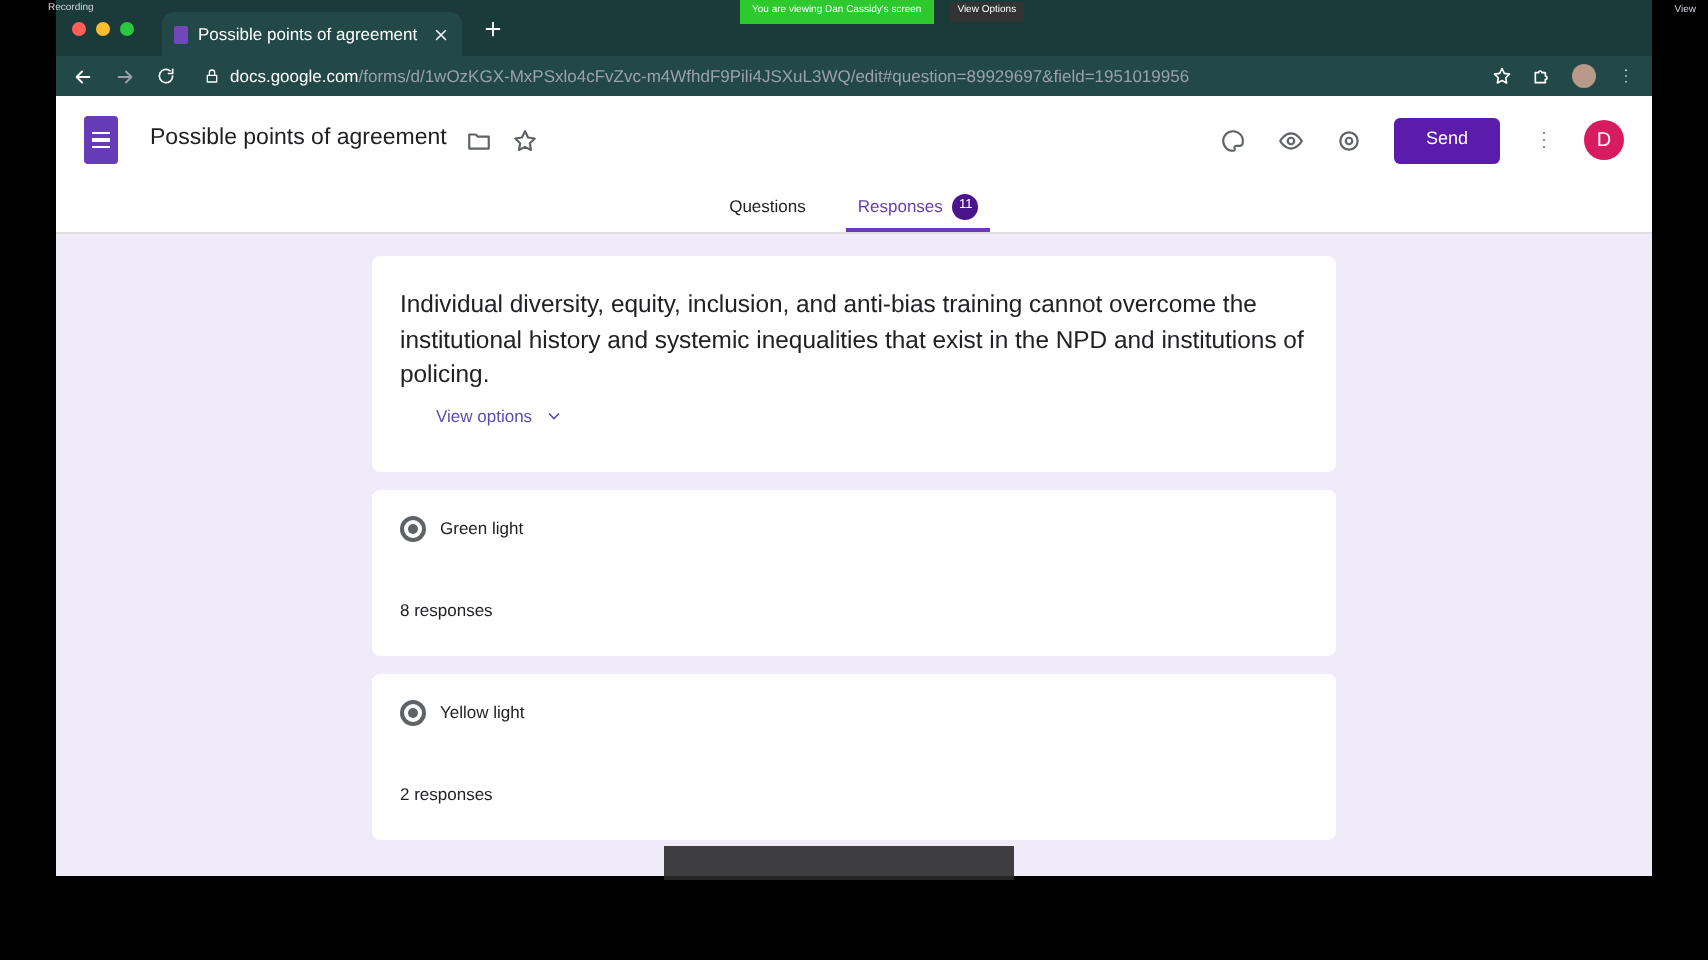 The image size is (1708, 960). Describe the element at coordinates (525, 140) in the screenshot. I see `star-icon` at that location.